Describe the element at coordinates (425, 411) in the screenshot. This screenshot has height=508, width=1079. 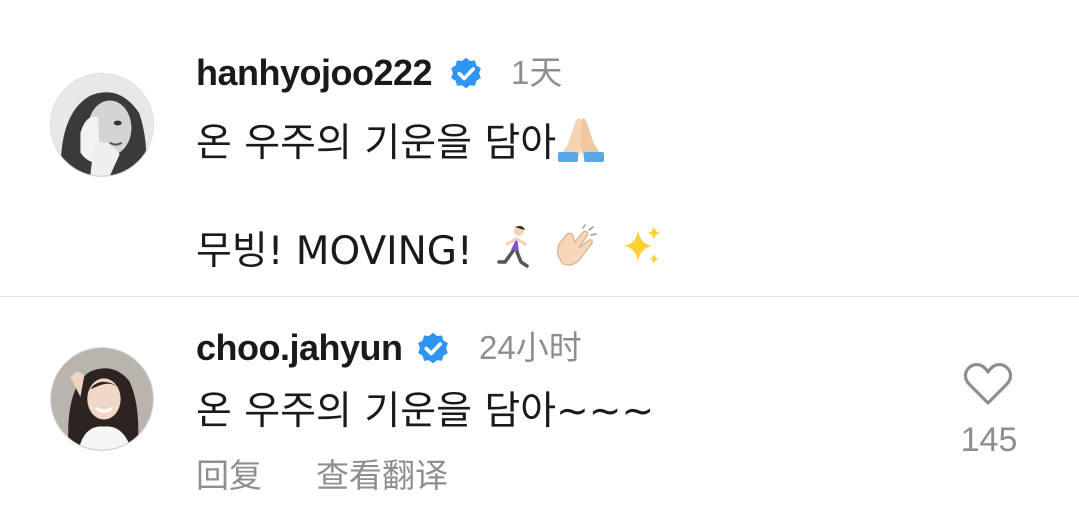
I see `comment-text: 온 우주의 기운을 담아~~~` at that location.